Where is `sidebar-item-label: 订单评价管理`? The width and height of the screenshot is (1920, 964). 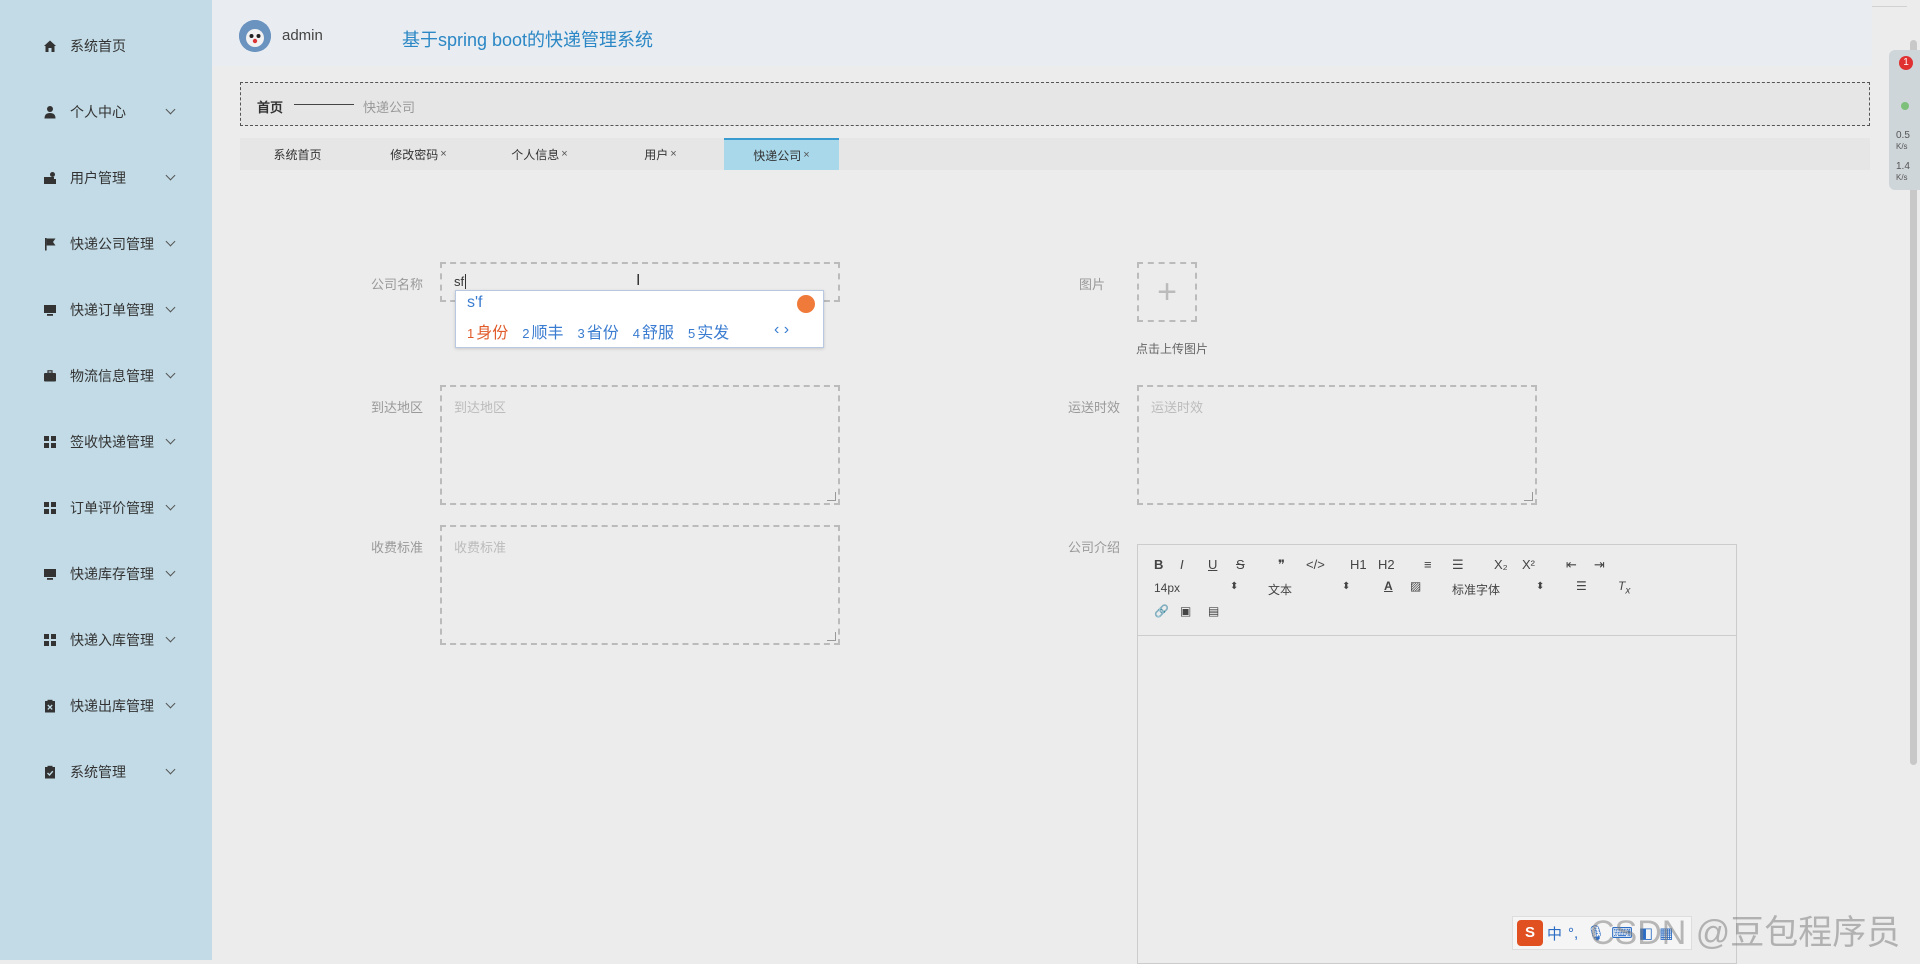 sidebar-item-label: 订单评价管理 is located at coordinates (112, 508).